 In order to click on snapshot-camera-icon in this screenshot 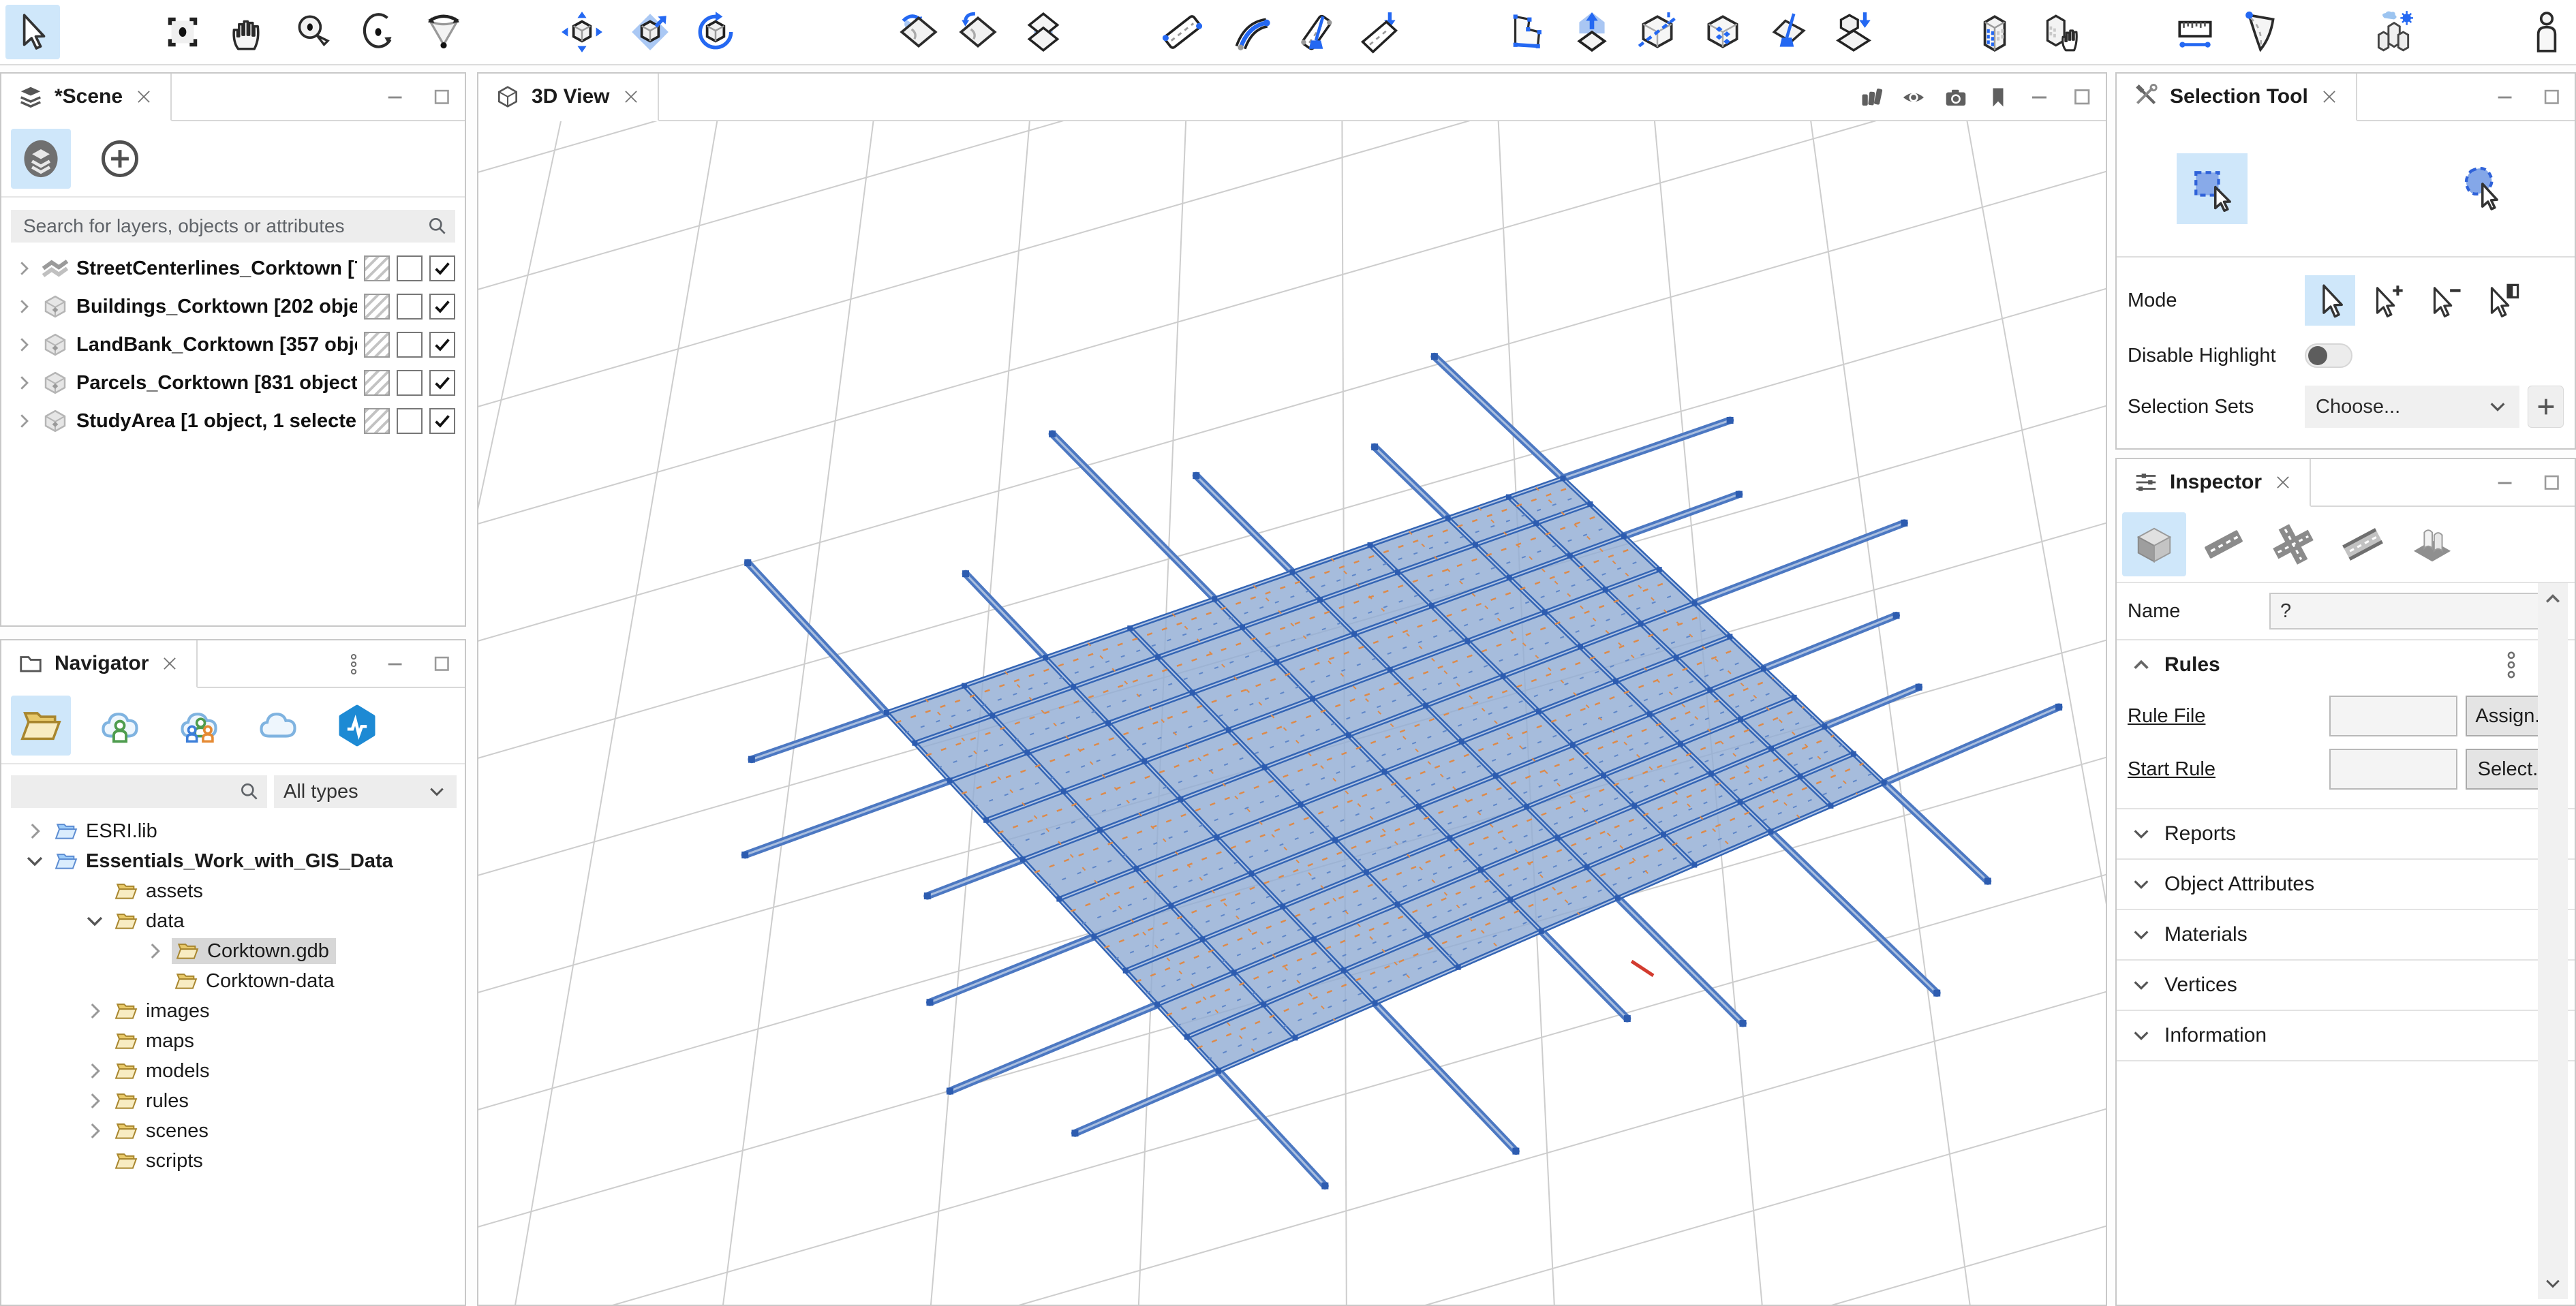, I will do `click(1956, 97)`.